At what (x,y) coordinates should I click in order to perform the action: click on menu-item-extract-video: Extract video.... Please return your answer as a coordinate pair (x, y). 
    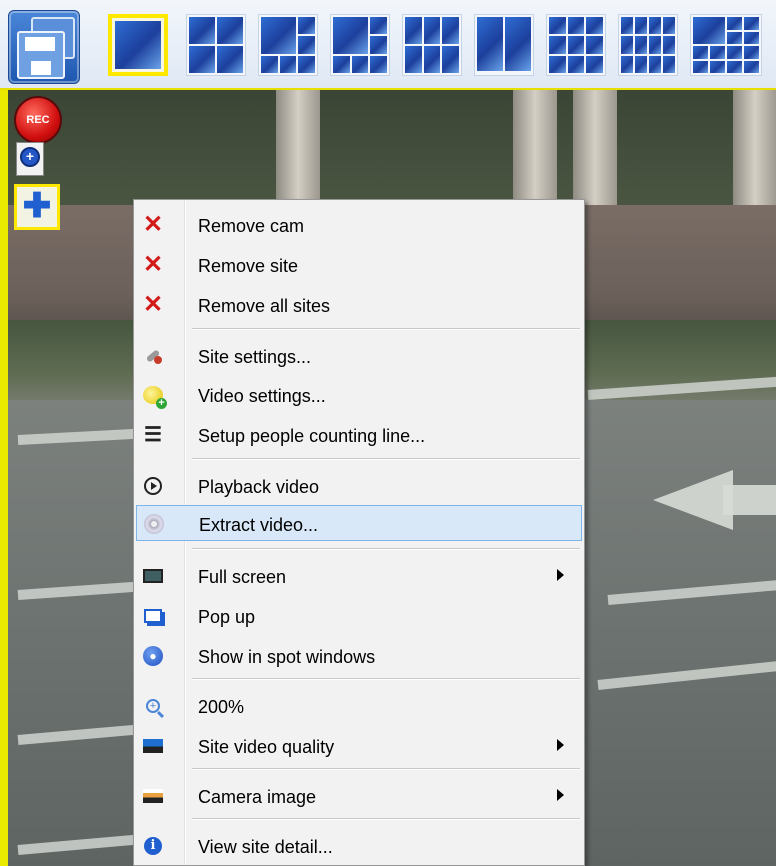
    Looking at the image, I should click on (359, 523).